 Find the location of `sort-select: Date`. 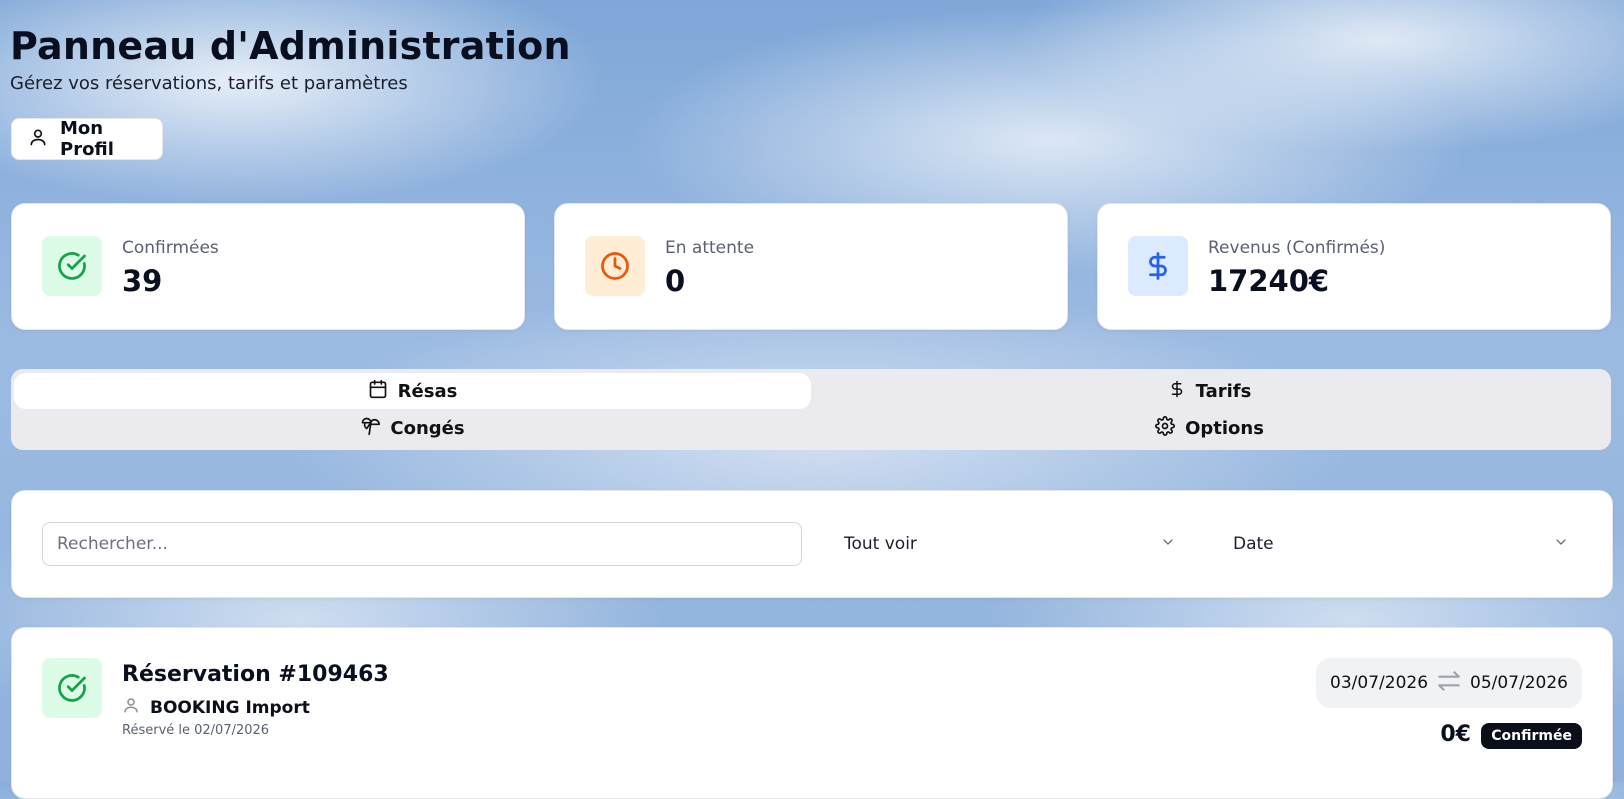

sort-select: Date is located at coordinates (1401, 544).